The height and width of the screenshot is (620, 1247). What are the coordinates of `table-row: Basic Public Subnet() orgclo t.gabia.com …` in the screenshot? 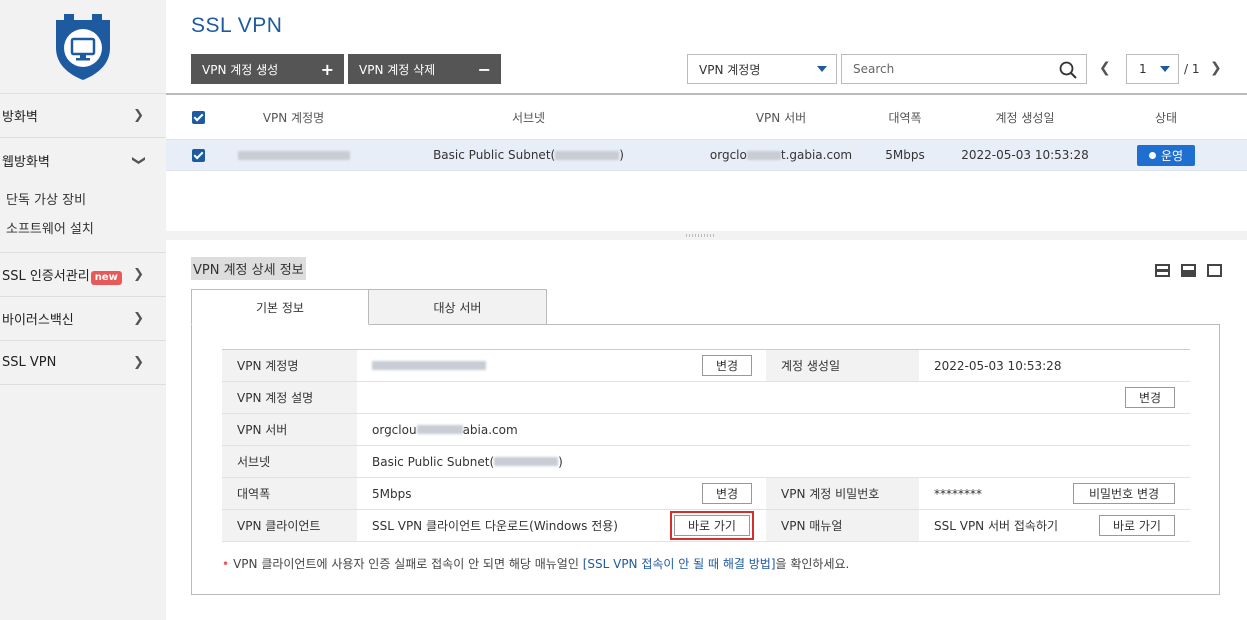 It's located at (706, 155).